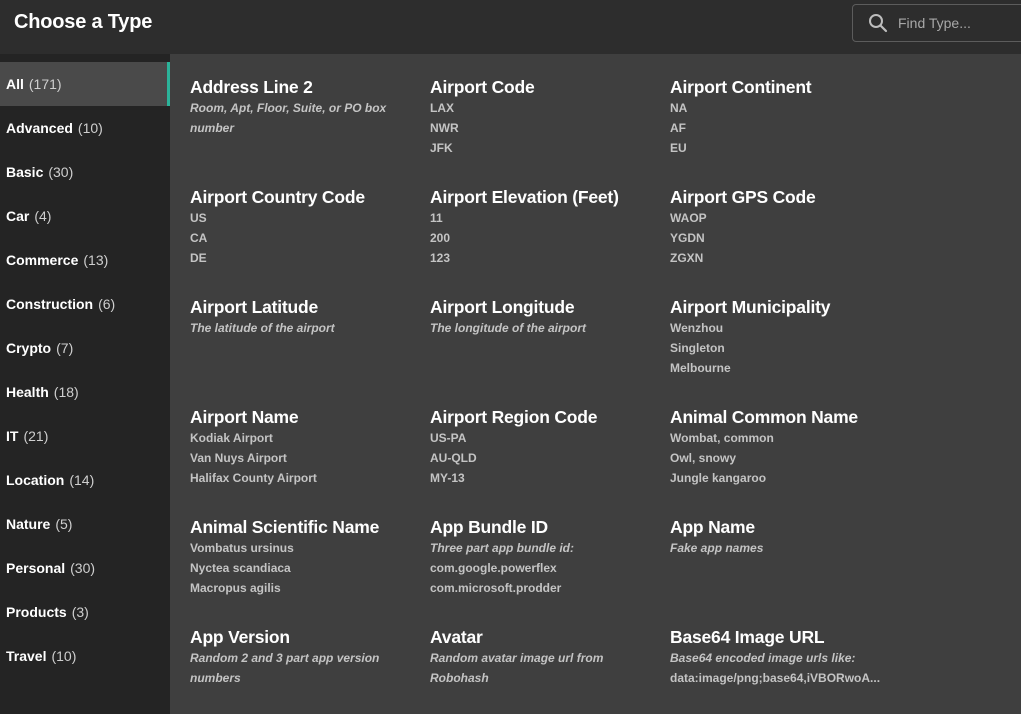 The height and width of the screenshot is (714, 1021). I want to click on type-example: DE, so click(198, 258).